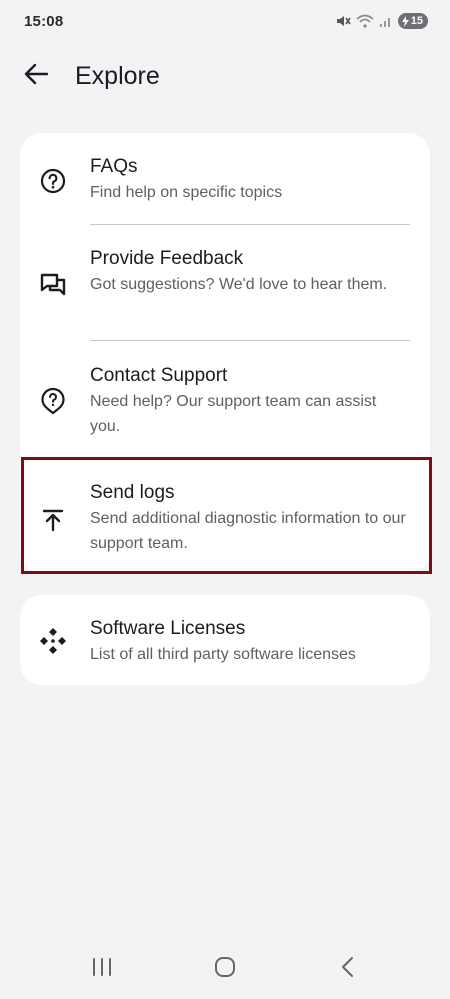 The height and width of the screenshot is (999, 450). Describe the element at coordinates (225, 21) in the screenshot. I see `status-bar: 15:08 15` at that location.